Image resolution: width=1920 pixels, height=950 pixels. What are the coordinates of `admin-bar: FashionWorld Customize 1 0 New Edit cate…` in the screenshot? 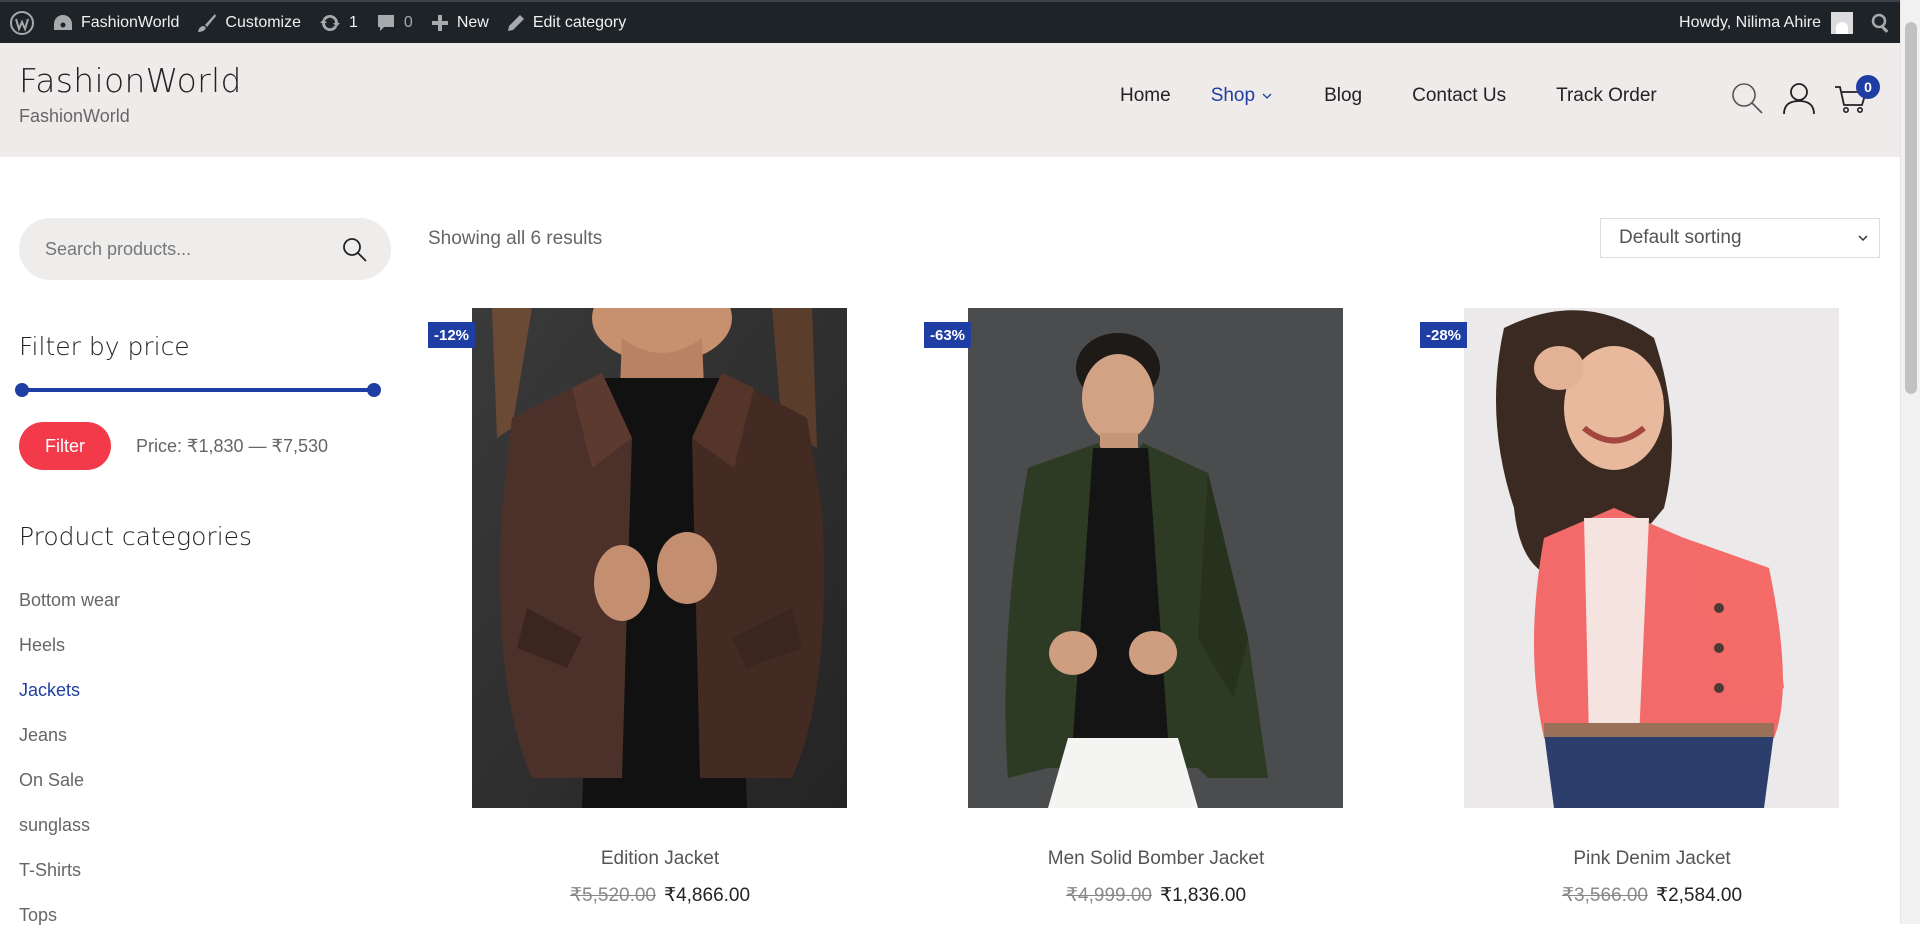 It's located at (950, 21).